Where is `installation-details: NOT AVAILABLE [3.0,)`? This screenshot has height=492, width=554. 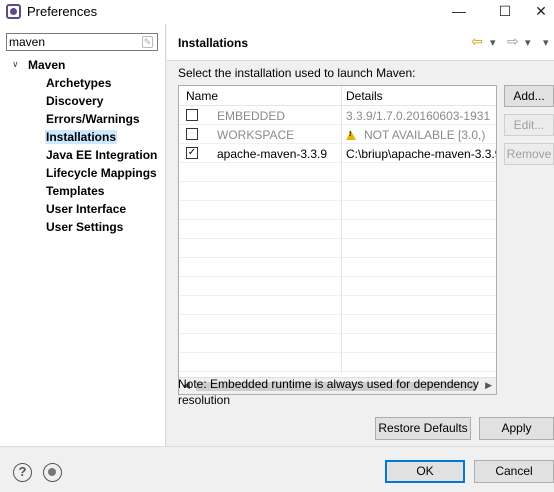 installation-details: NOT AVAILABLE [3.0,) is located at coordinates (425, 135).